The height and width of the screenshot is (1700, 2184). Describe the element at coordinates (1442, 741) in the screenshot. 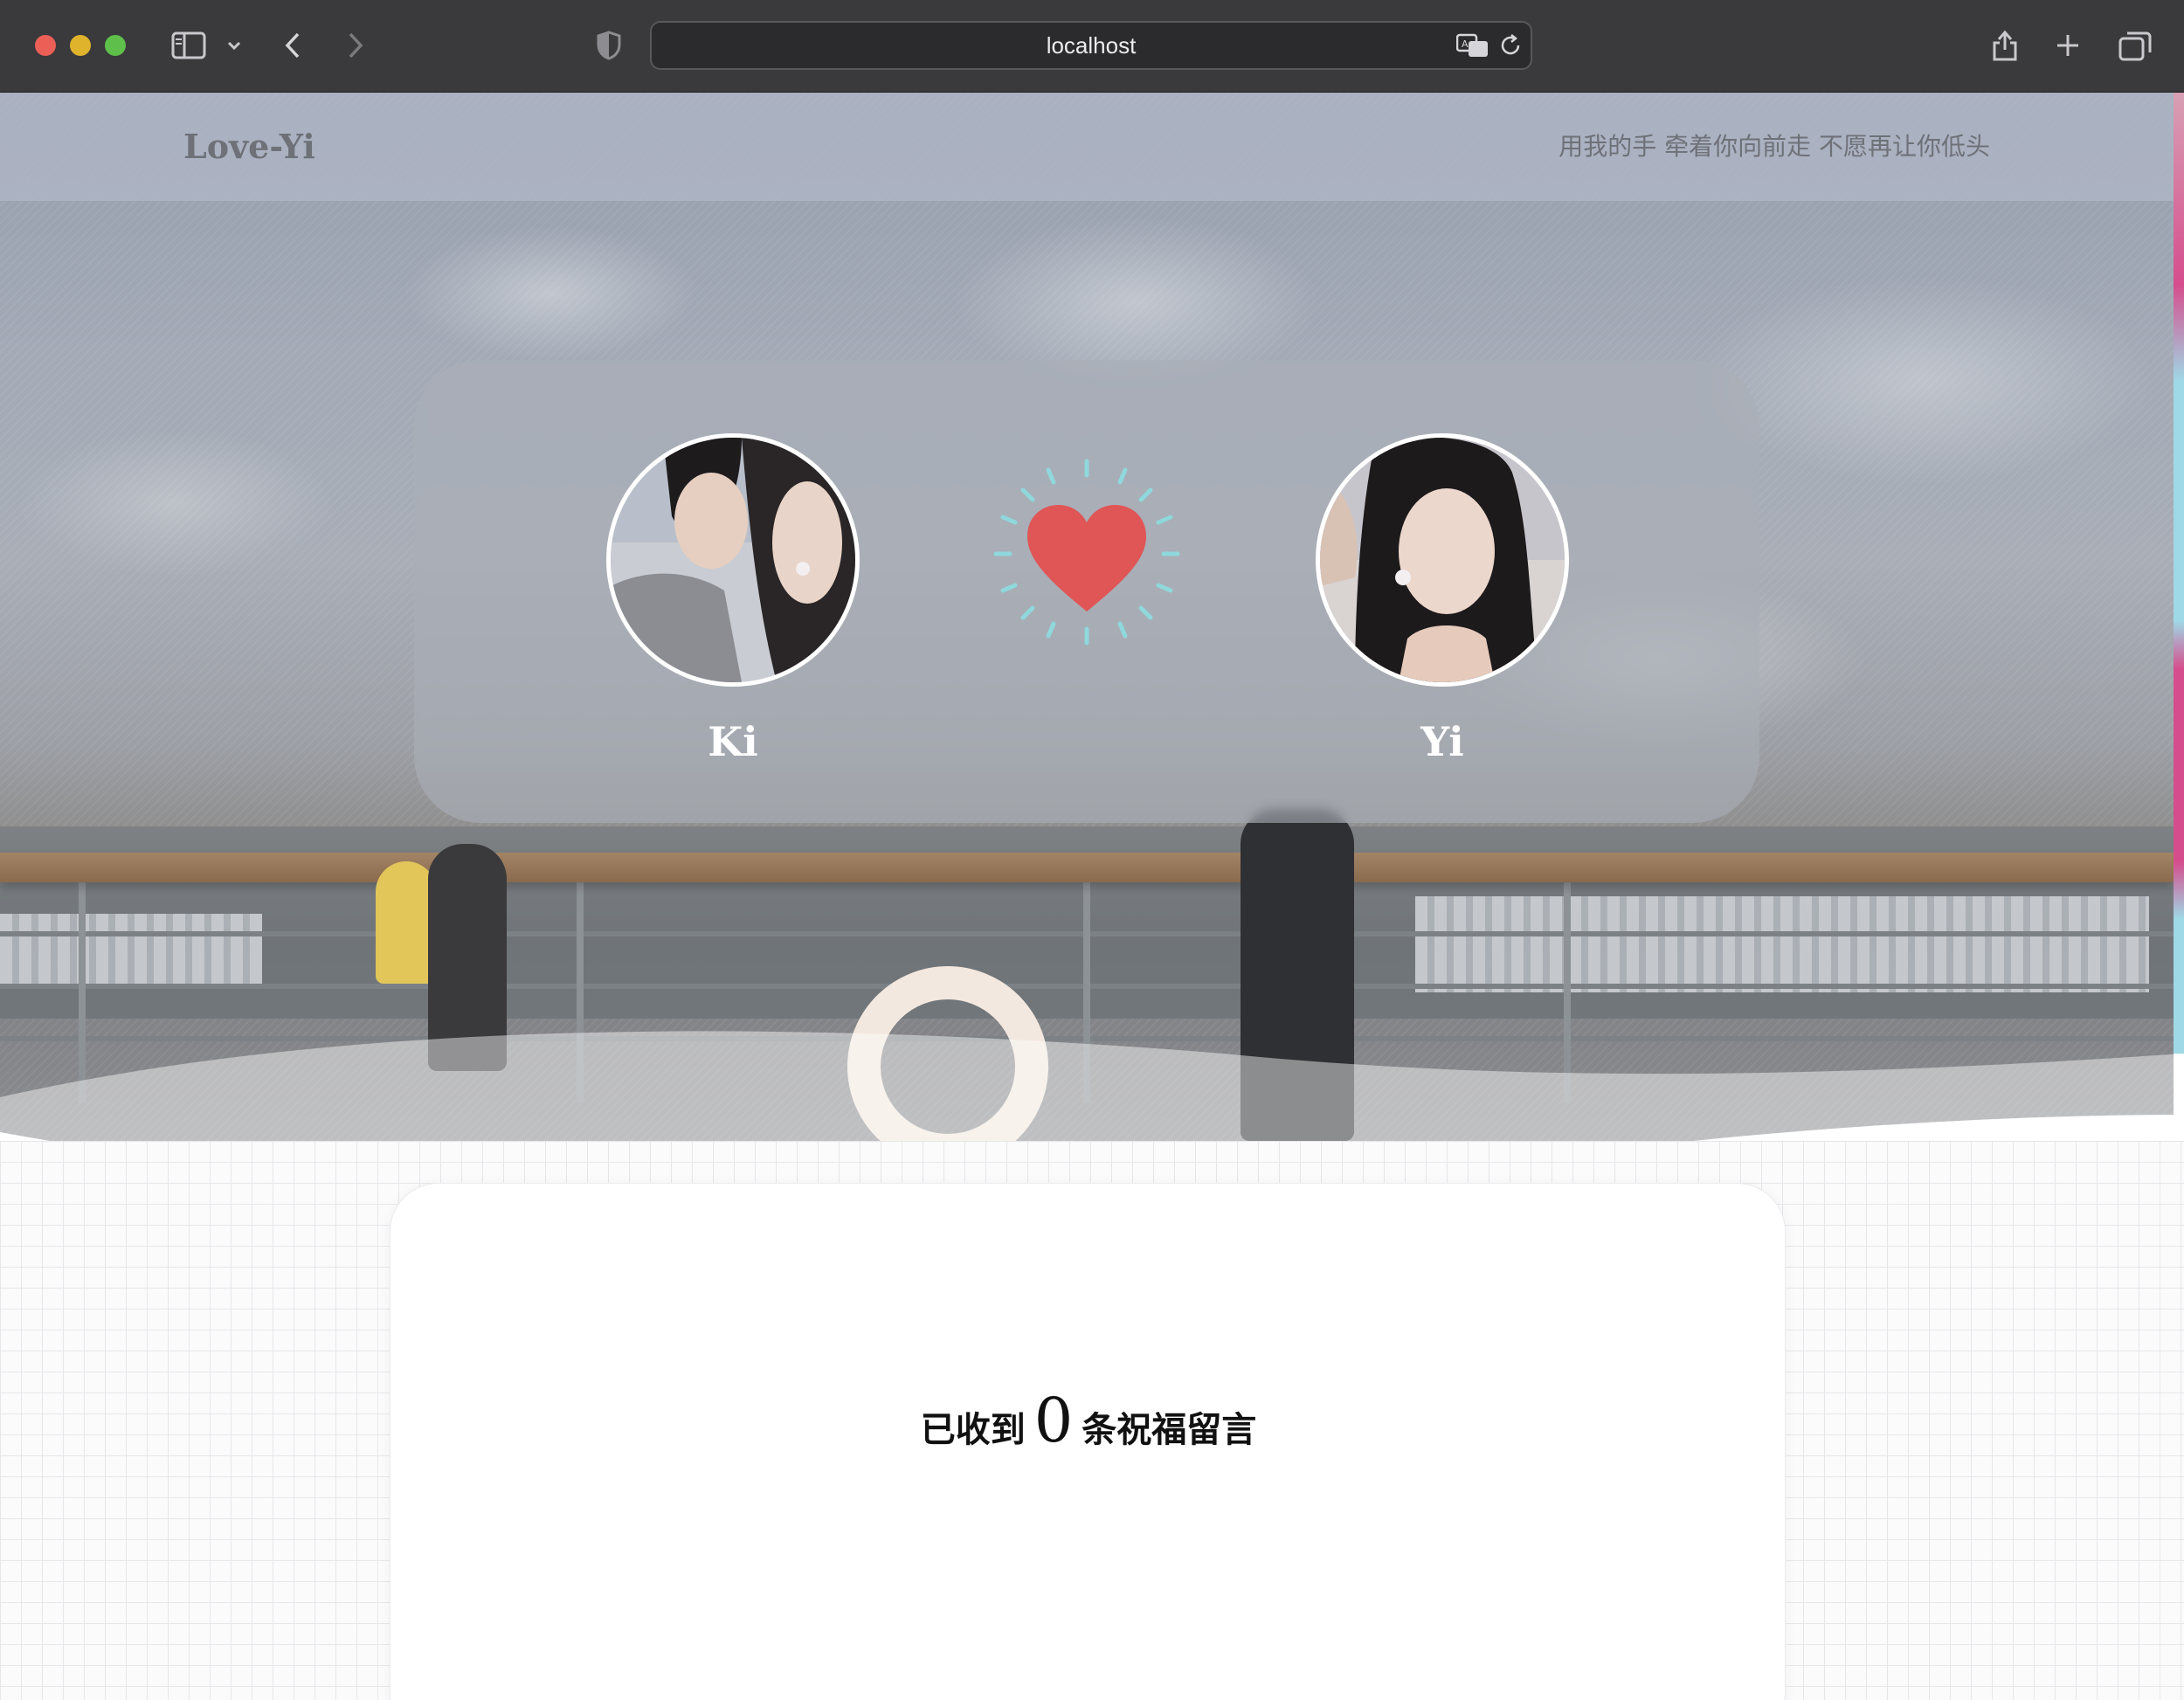

I see `couple-name-right: Yi` at that location.